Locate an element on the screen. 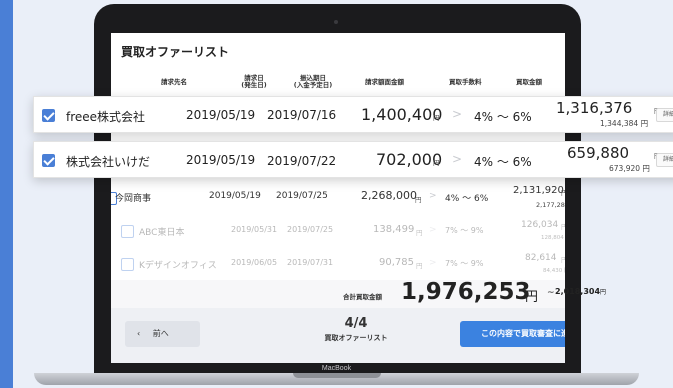 The image size is (673, 388). invoice-date: 2019/06/05 is located at coordinates (254, 262).